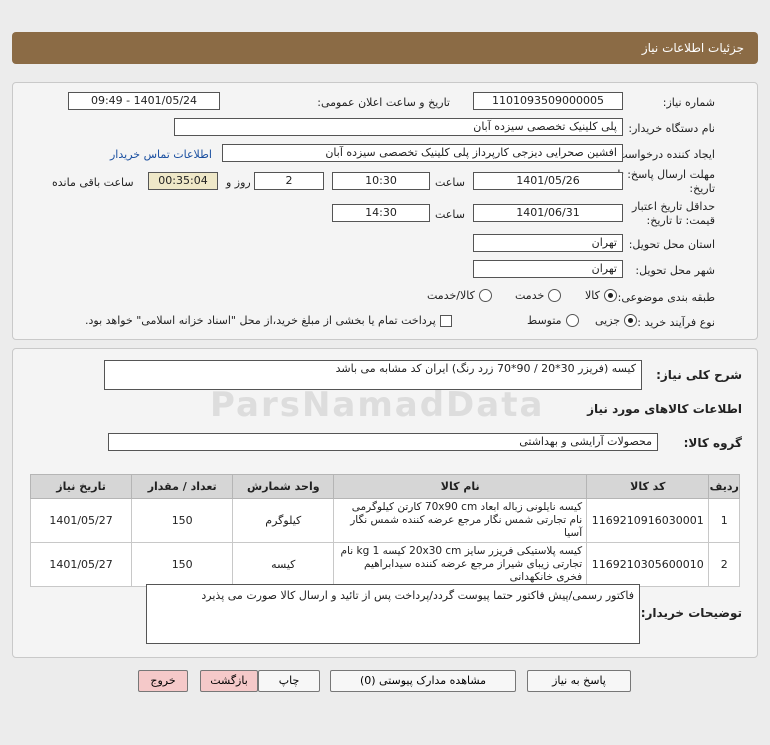 Image resolution: width=770 pixels, height=745 pixels. I want to click on need-number-label: شماره نیاز:, so click(688, 102).